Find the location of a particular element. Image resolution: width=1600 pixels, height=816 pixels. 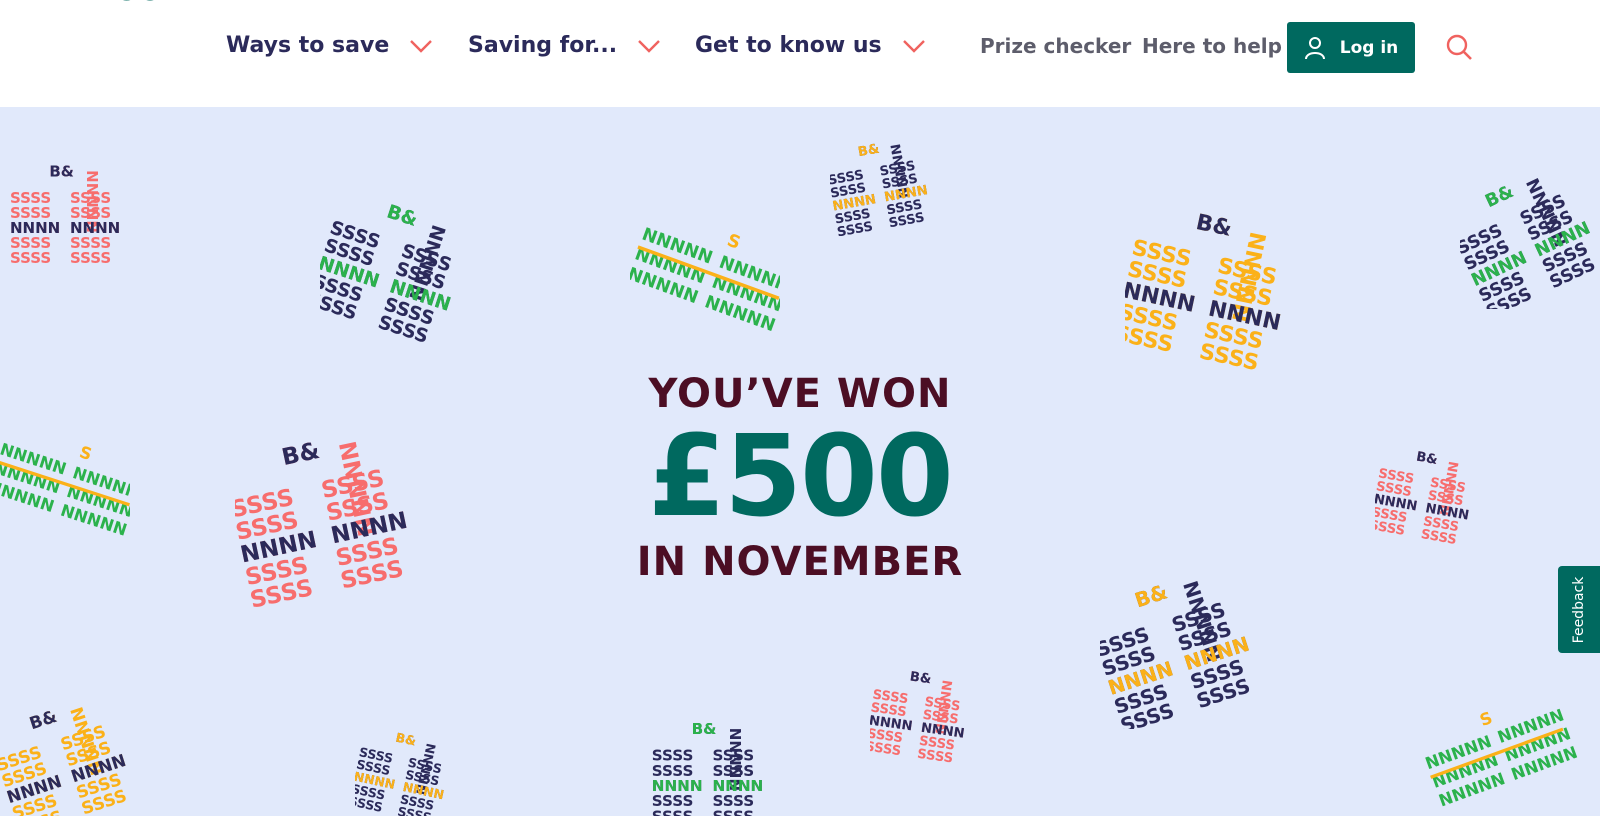

prize-checker-link: Prize checker is located at coordinates (1055, 46).